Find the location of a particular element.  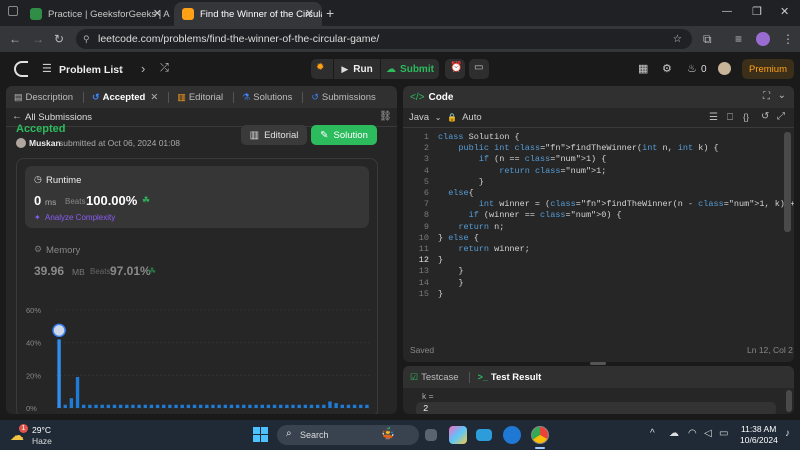

maximize-button: ❐ is located at coordinates (757, 11).